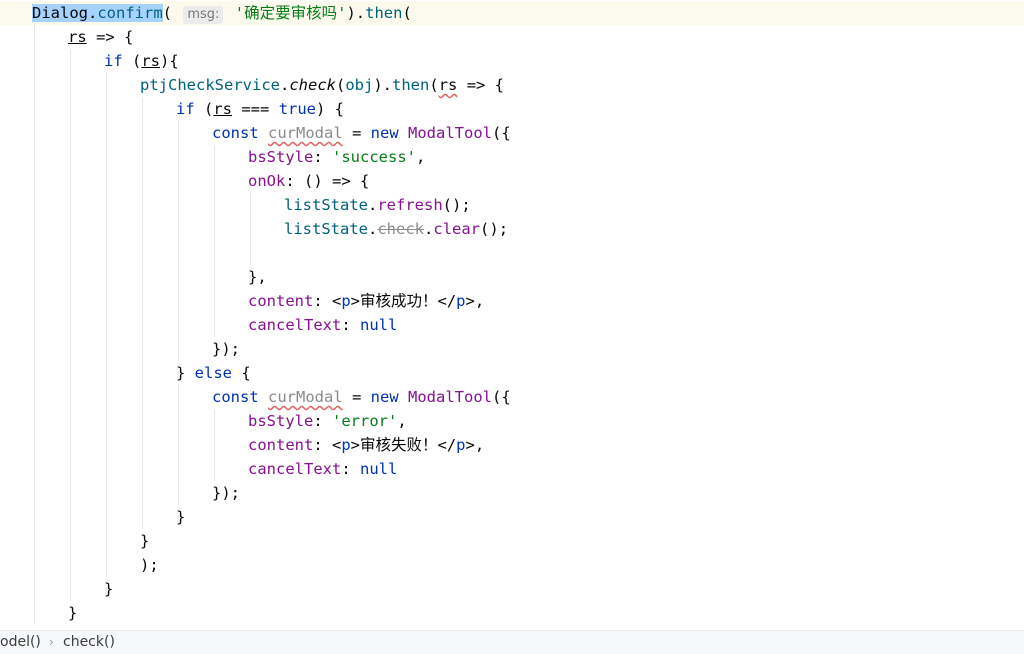  Describe the element at coordinates (512, 642) in the screenshot. I see `breadcrumb-bar: odel() › check()` at that location.